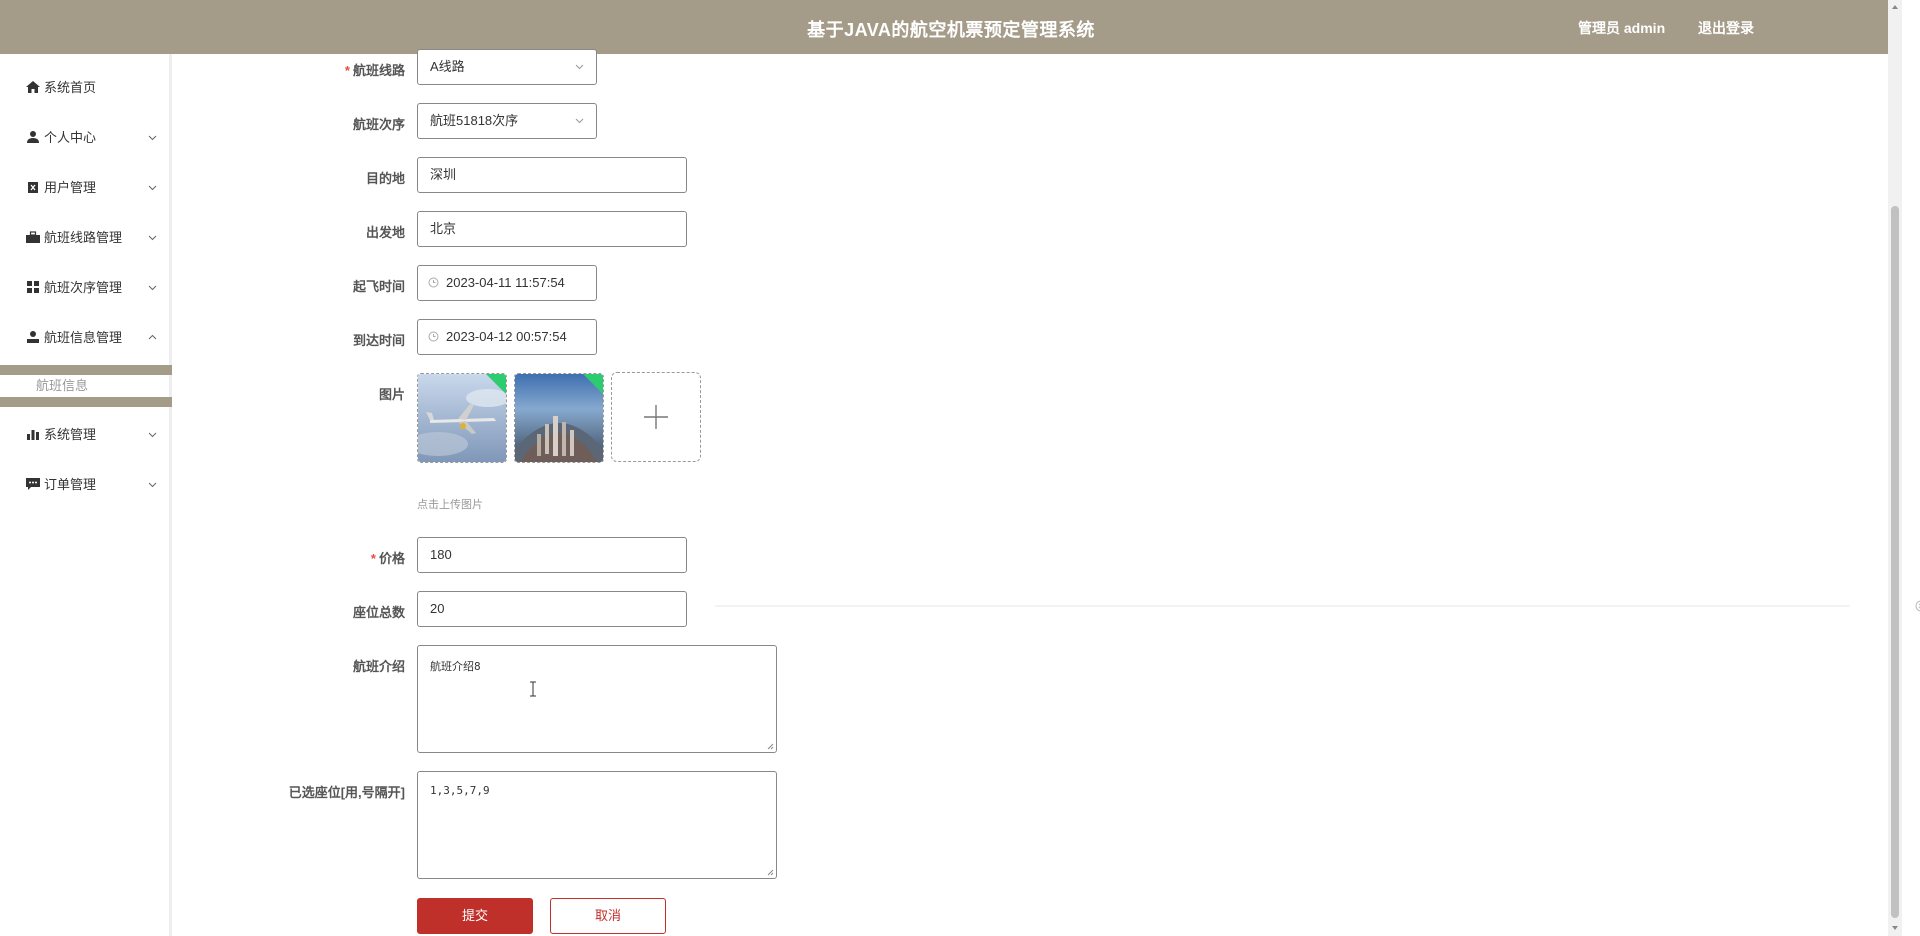  Describe the element at coordinates (597, 699) in the screenshot. I see `intro-textarea: 航班介绍8` at that location.